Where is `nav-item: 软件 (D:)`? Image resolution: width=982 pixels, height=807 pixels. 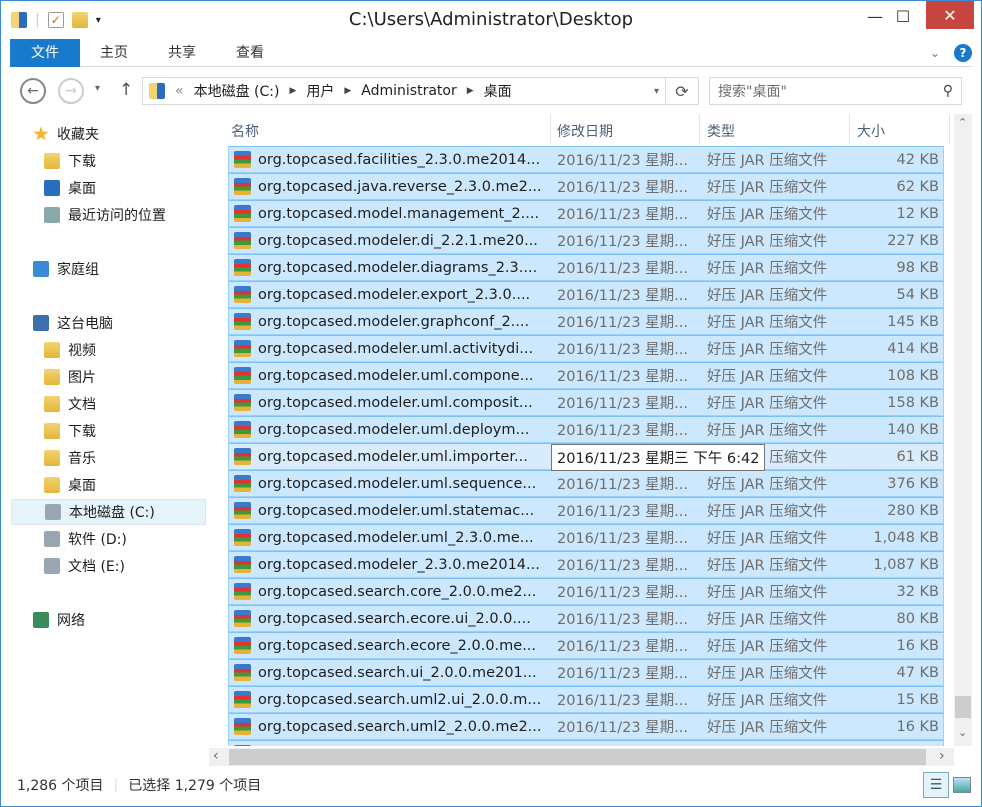
nav-item: 软件 (D:) is located at coordinates (108, 539).